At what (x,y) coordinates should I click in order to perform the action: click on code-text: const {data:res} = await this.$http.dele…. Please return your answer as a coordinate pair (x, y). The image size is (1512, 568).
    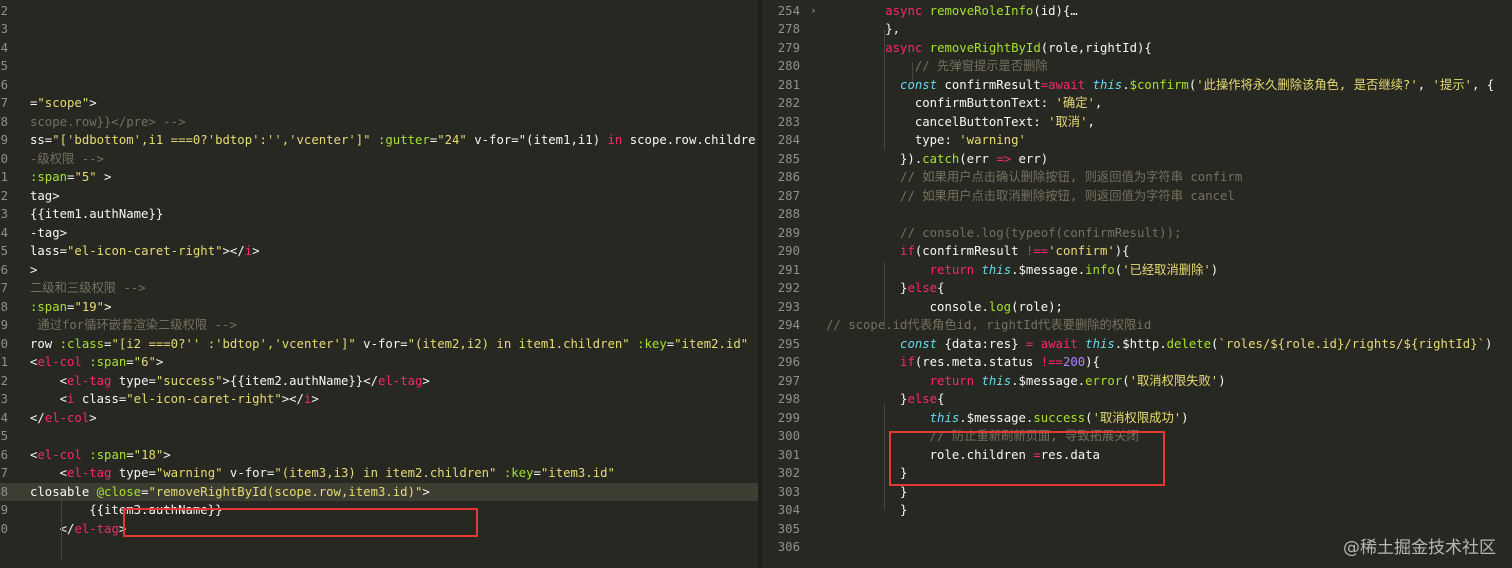
    Looking at the image, I should click on (1159, 344).